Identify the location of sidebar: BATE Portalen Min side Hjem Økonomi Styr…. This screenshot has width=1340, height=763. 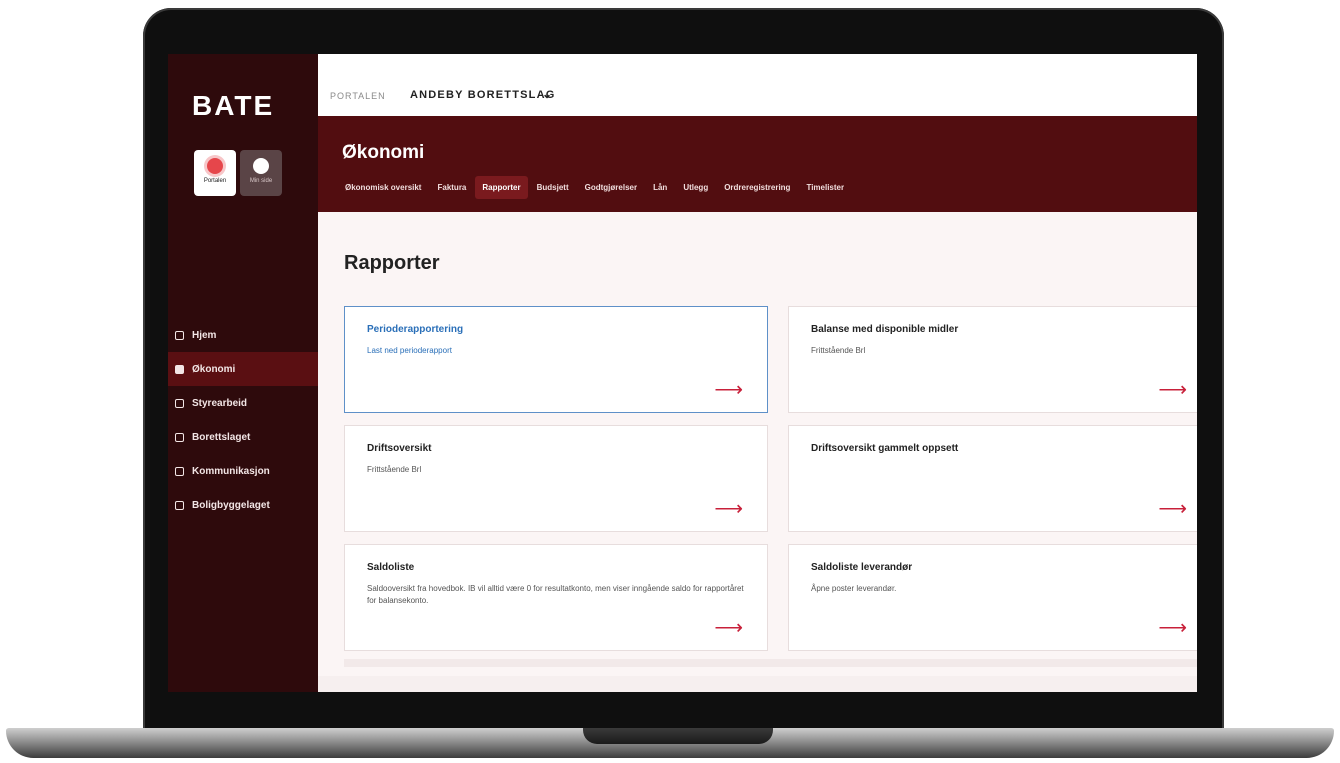
(243, 373).